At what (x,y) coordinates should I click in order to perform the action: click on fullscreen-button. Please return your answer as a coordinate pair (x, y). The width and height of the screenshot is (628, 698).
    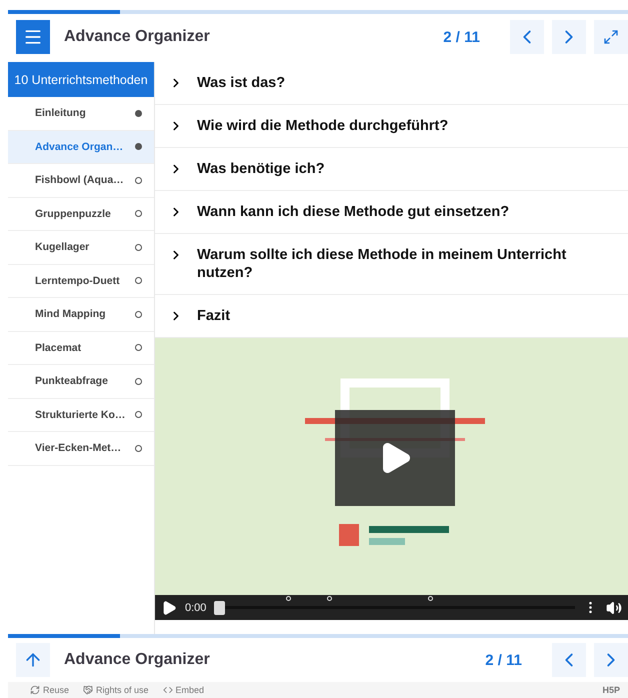
    Looking at the image, I should click on (611, 37).